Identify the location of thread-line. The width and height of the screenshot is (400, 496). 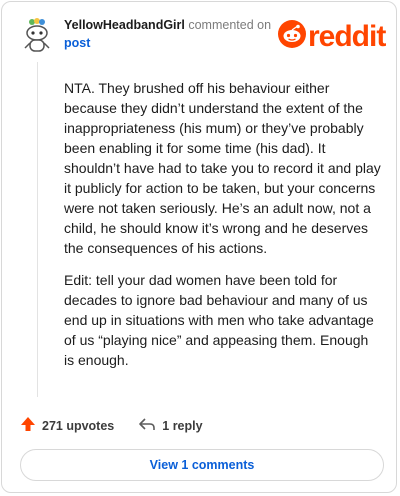
(37, 229).